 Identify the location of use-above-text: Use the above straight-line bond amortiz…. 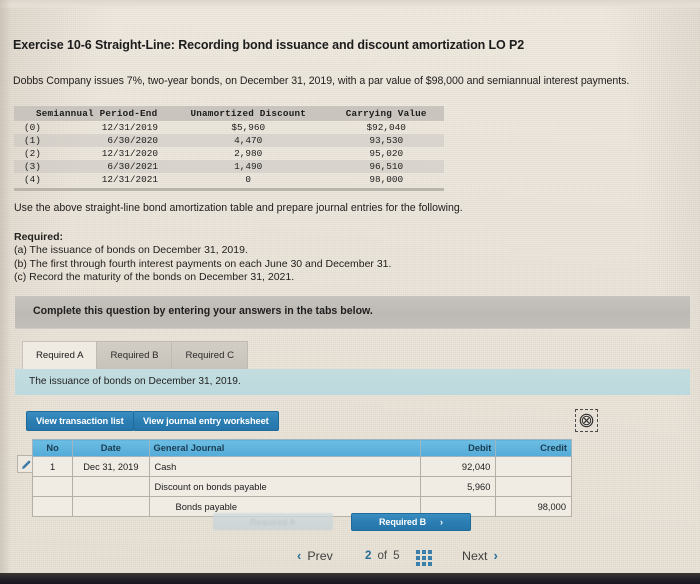
(238, 208).